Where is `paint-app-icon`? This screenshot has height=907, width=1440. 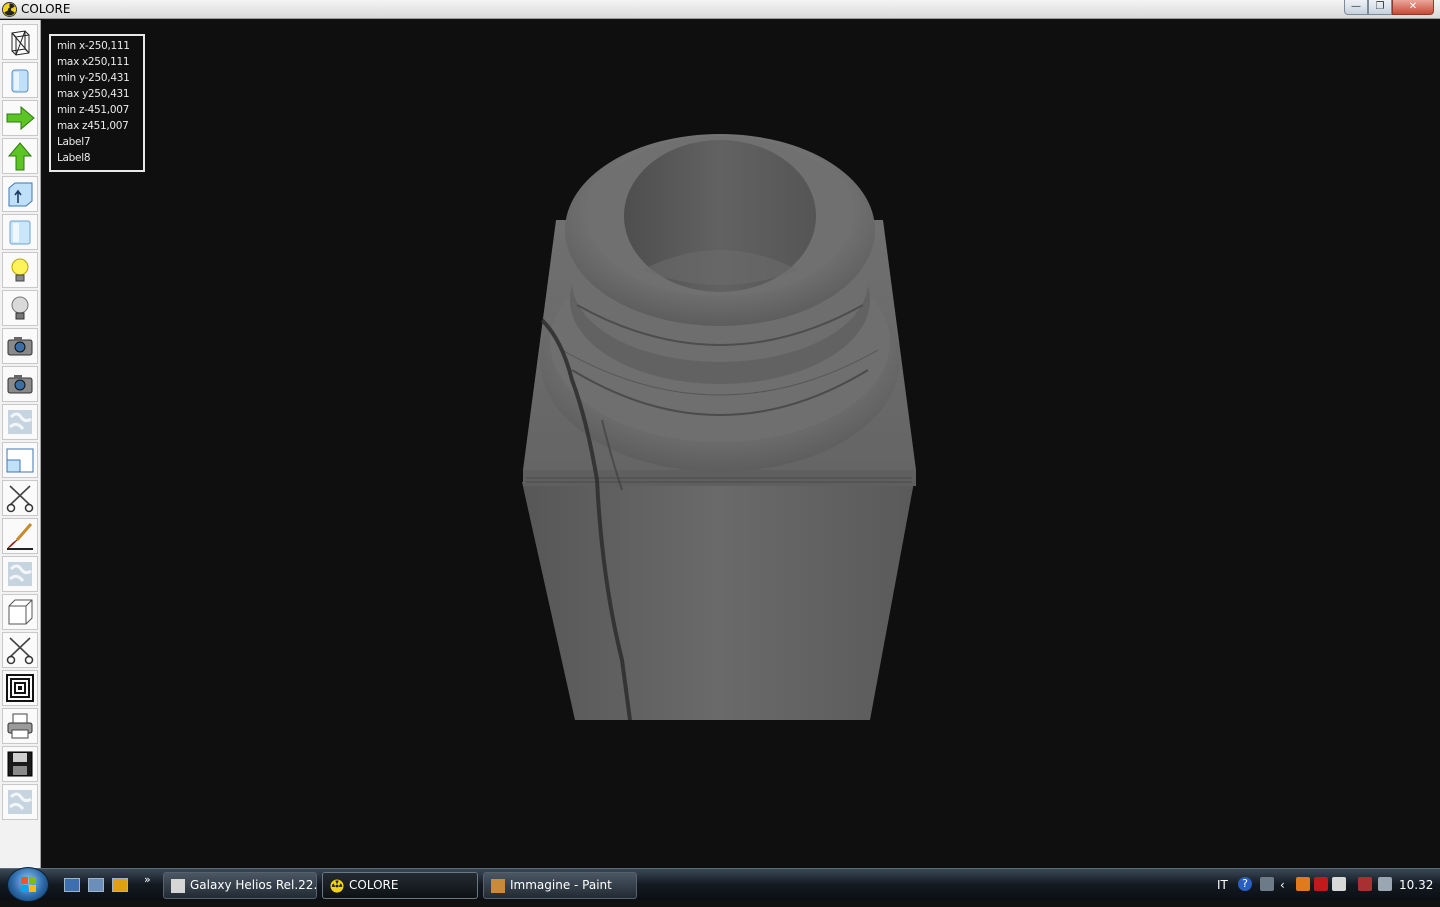 paint-app-icon is located at coordinates (498, 886).